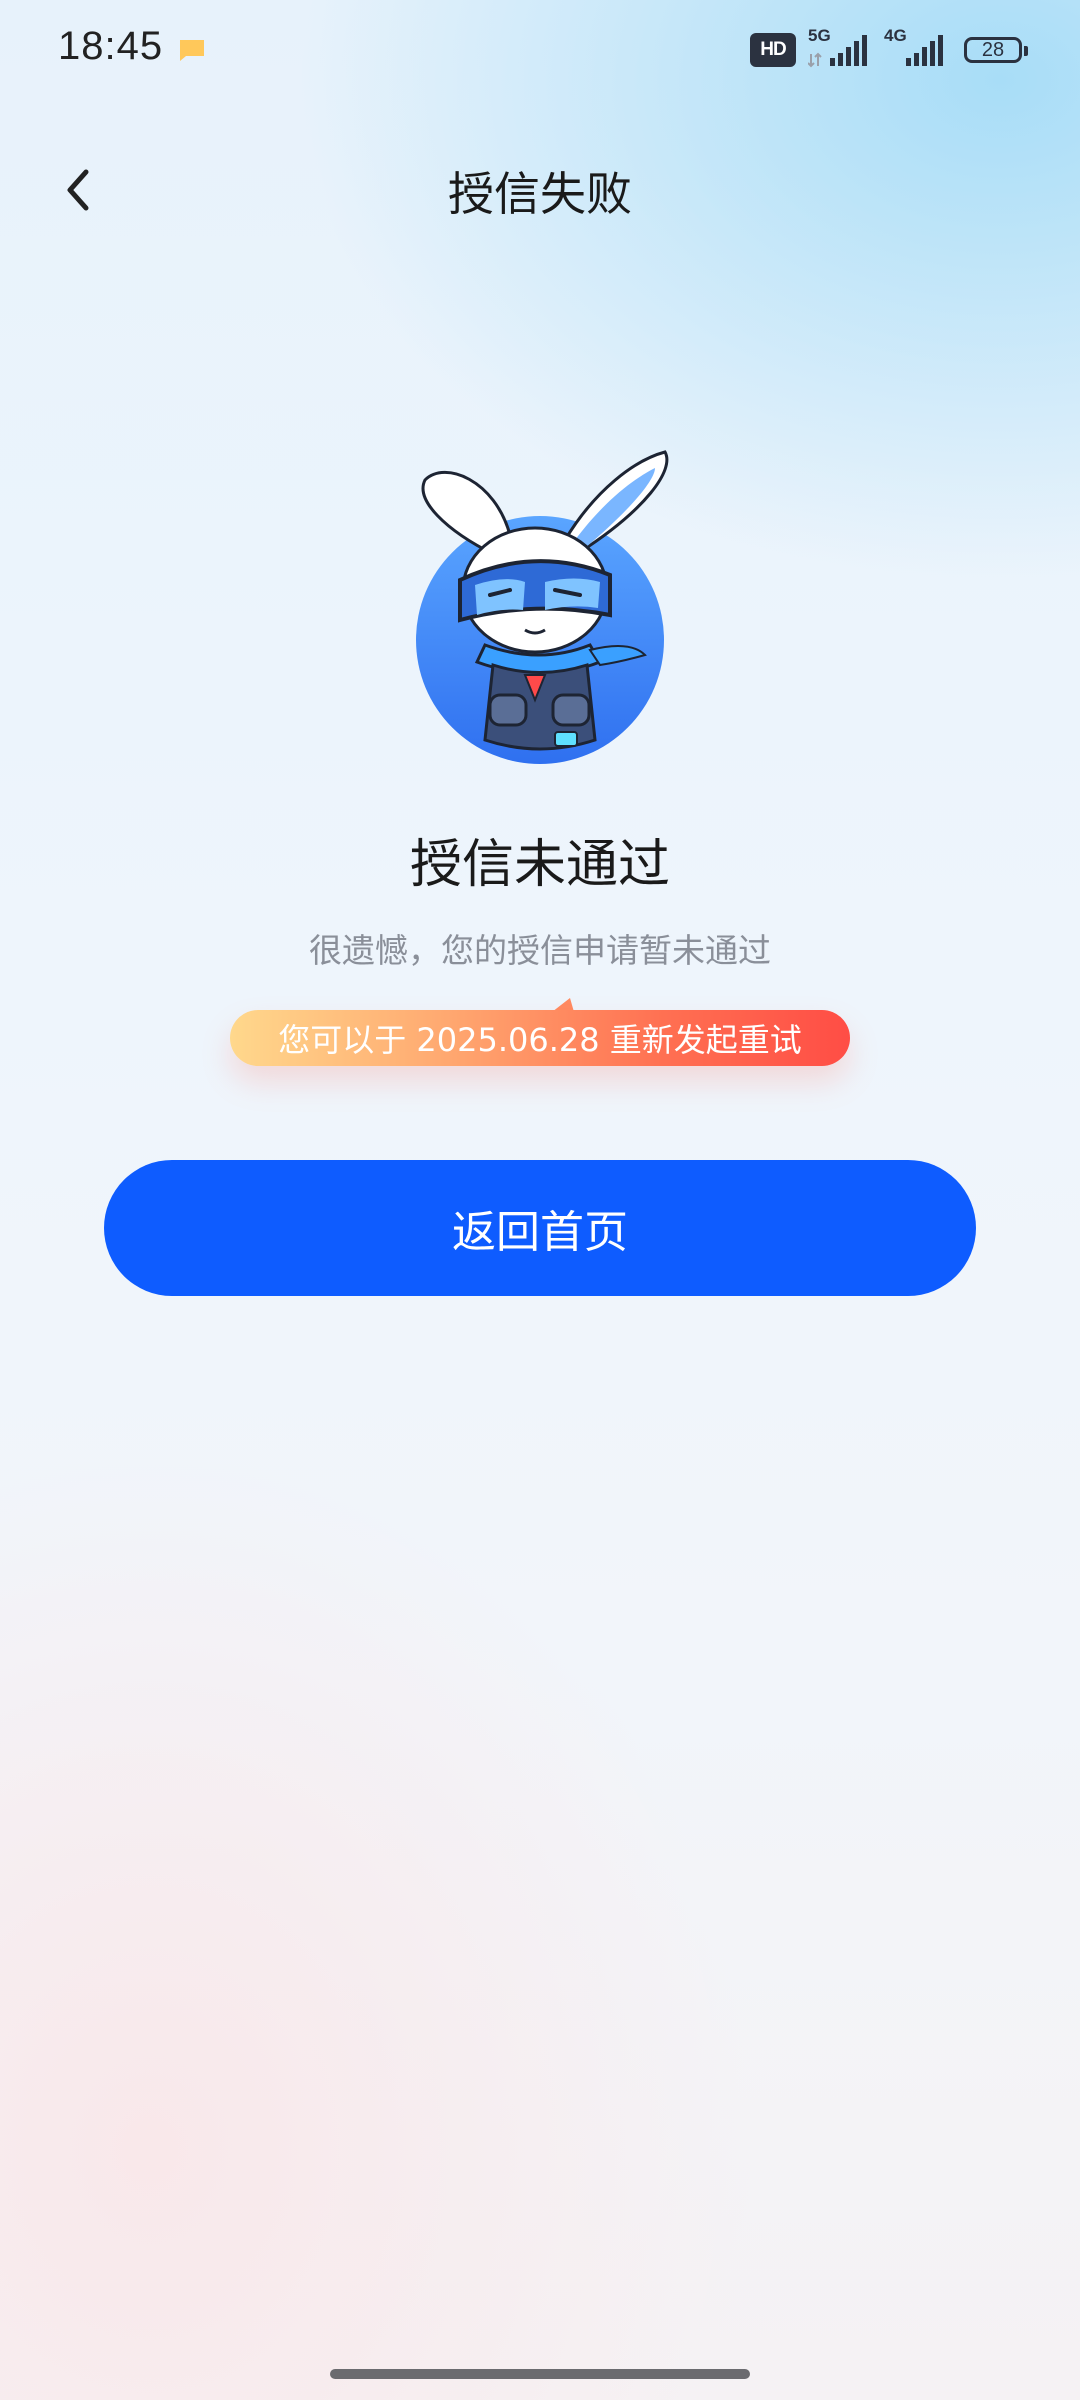  Describe the element at coordinates (540, 950) in the screenshot. I see `result-description: 很遗憾，您的授信申请暂未通过` at that location.